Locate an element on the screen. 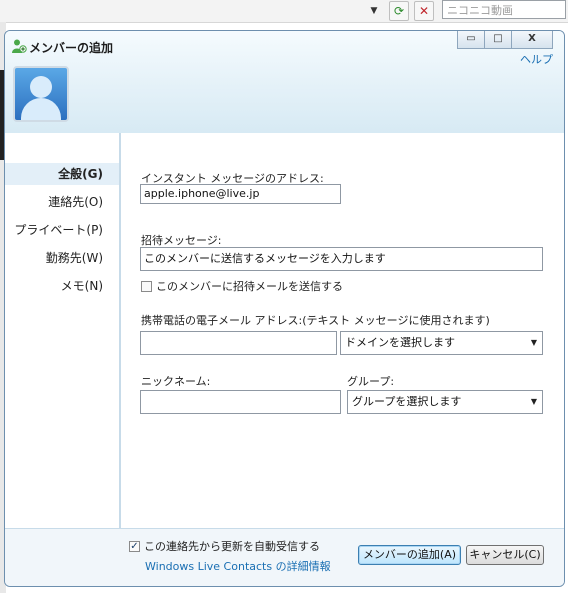 This screenshot has height=593, width=568. mobile-email-label: 携帯電話の電子メール アドレス:(テキスト メッセージに使用されます) is located at coordinates (315, 320).